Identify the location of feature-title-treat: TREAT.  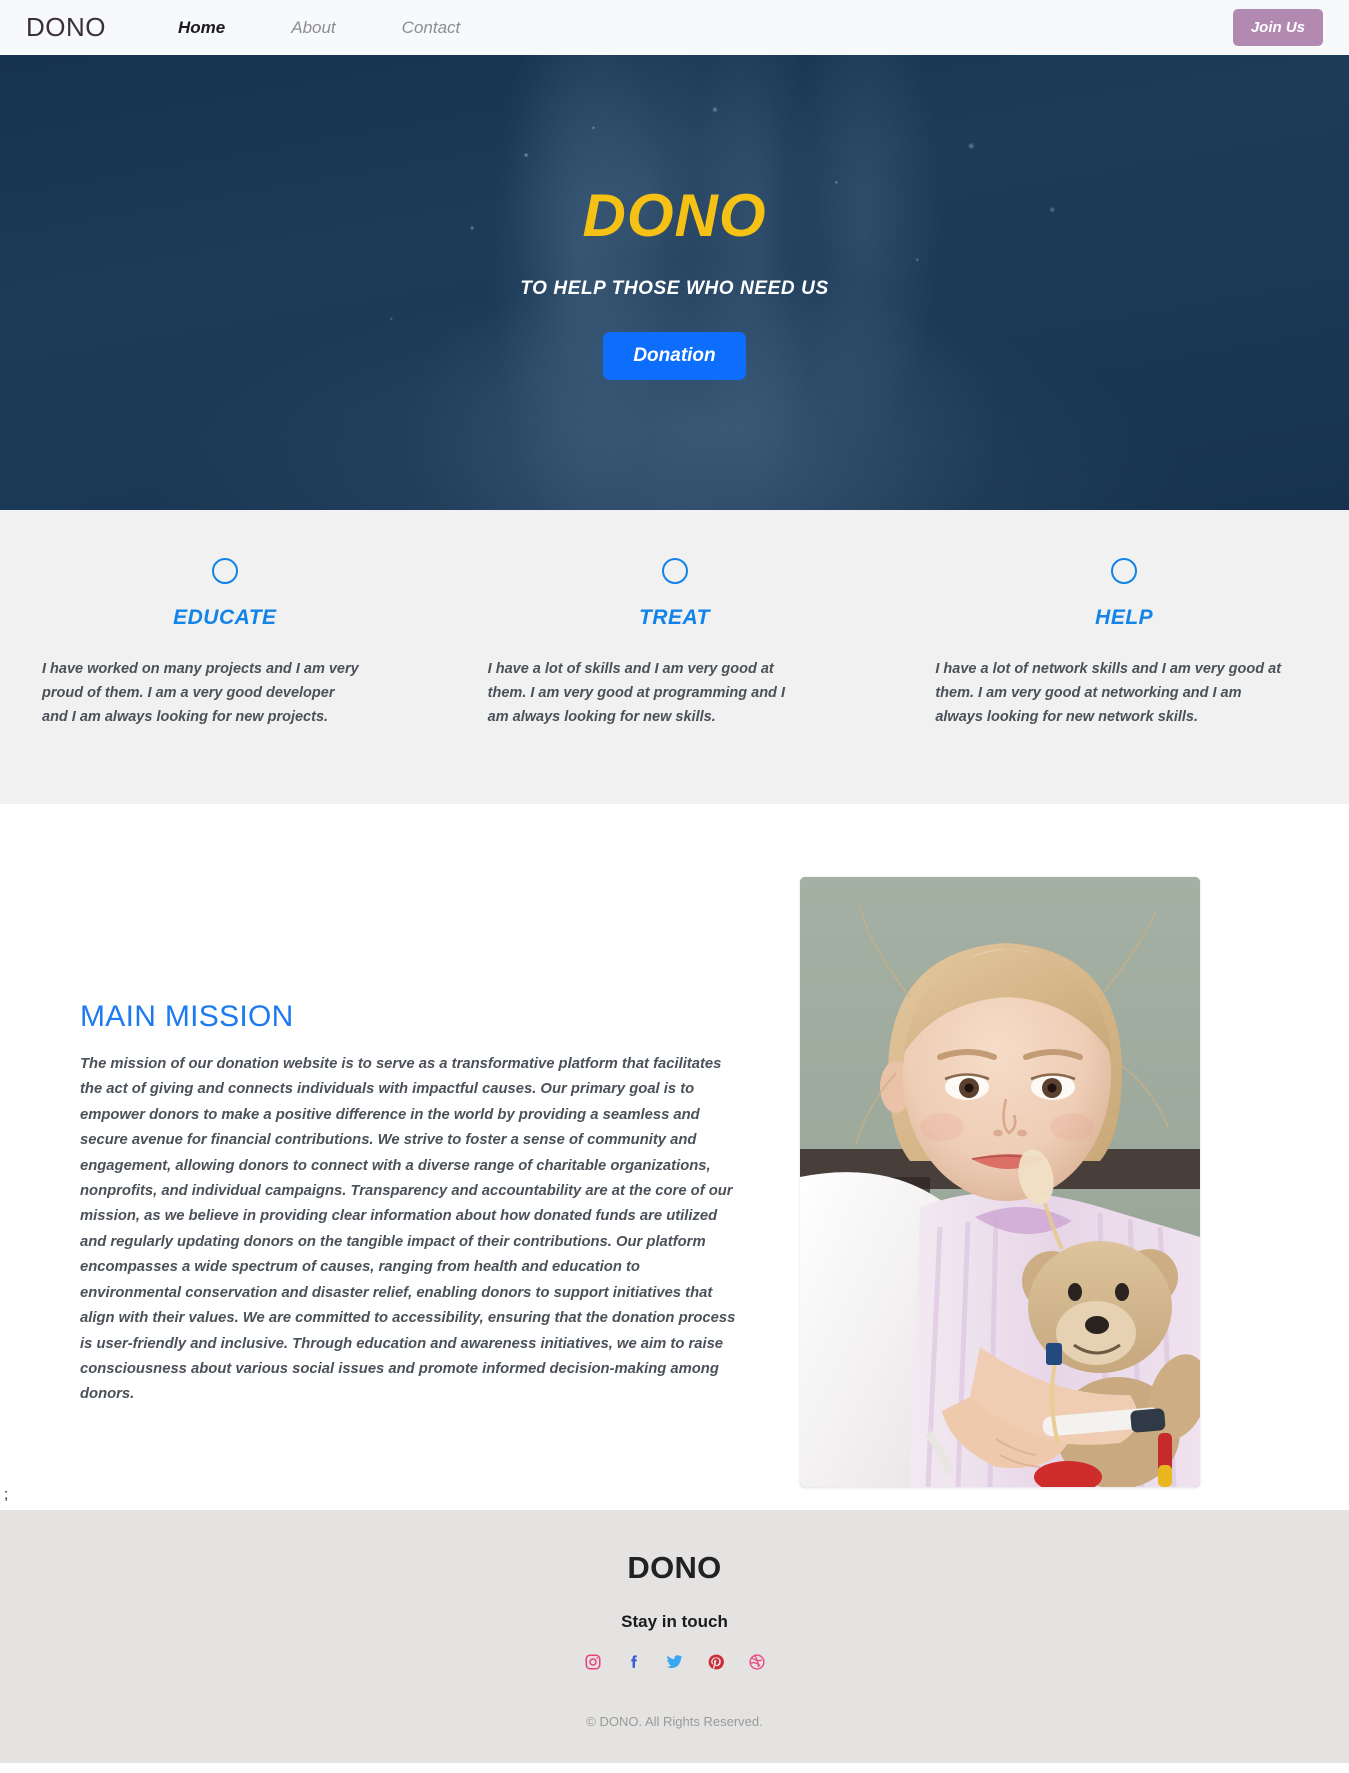
(674, 617).